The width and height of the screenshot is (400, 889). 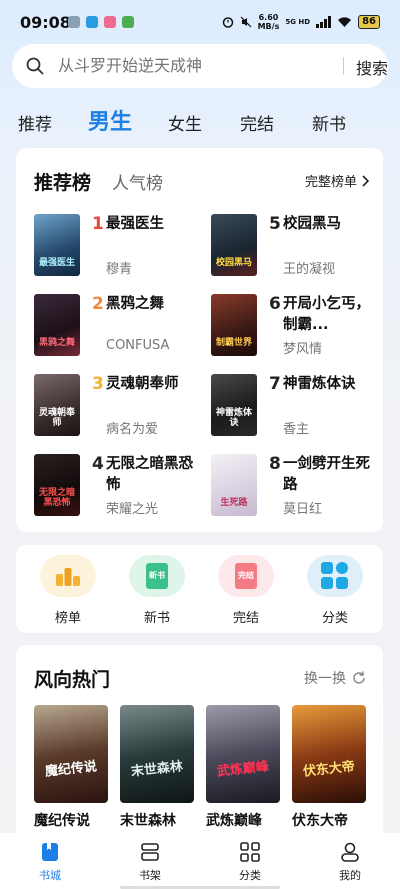 I want to click on search-input, so click(x=193, y=65).